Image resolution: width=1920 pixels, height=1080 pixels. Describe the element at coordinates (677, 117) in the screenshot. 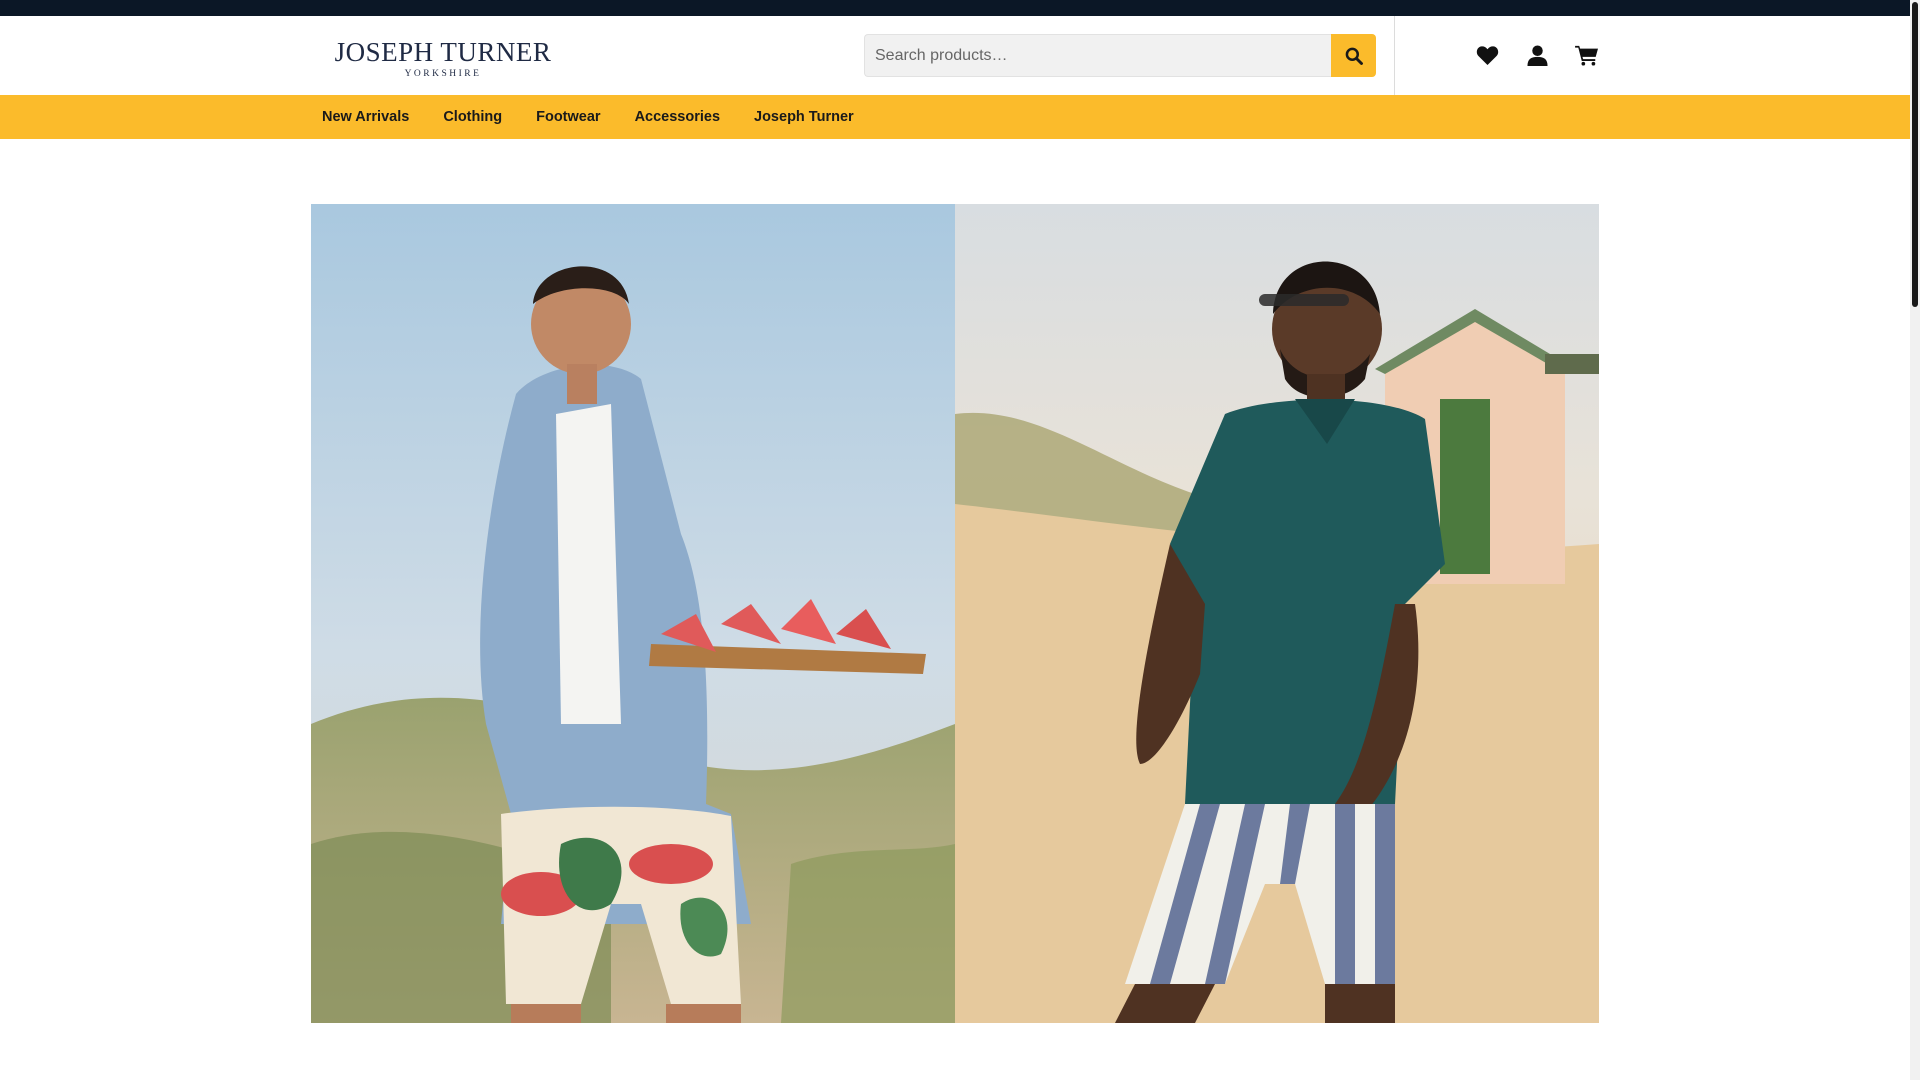

I see `nav-item-accessories: Accessories` at that location.